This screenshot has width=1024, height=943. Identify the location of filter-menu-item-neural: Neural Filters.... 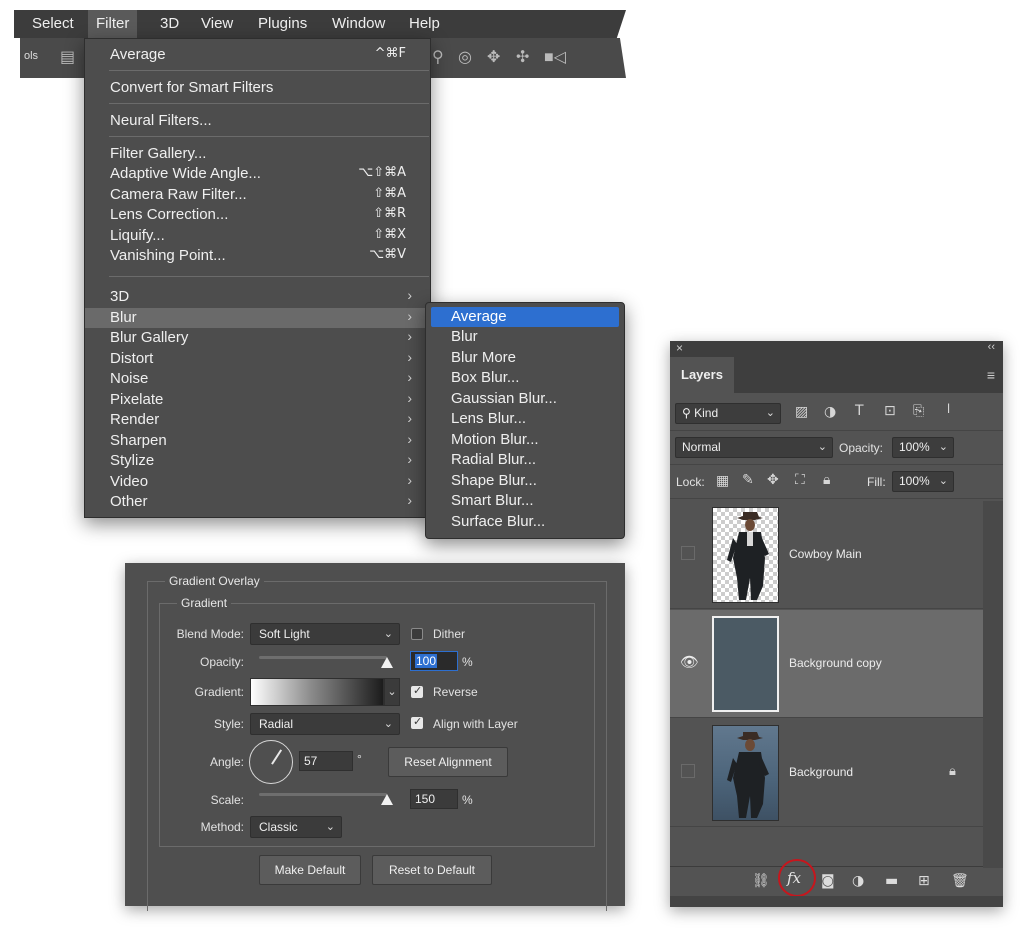
(257, 121).